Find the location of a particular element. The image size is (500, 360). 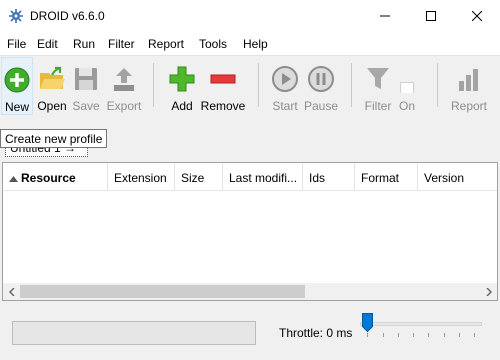

throttle-slider is located at coordinates (425, 331).